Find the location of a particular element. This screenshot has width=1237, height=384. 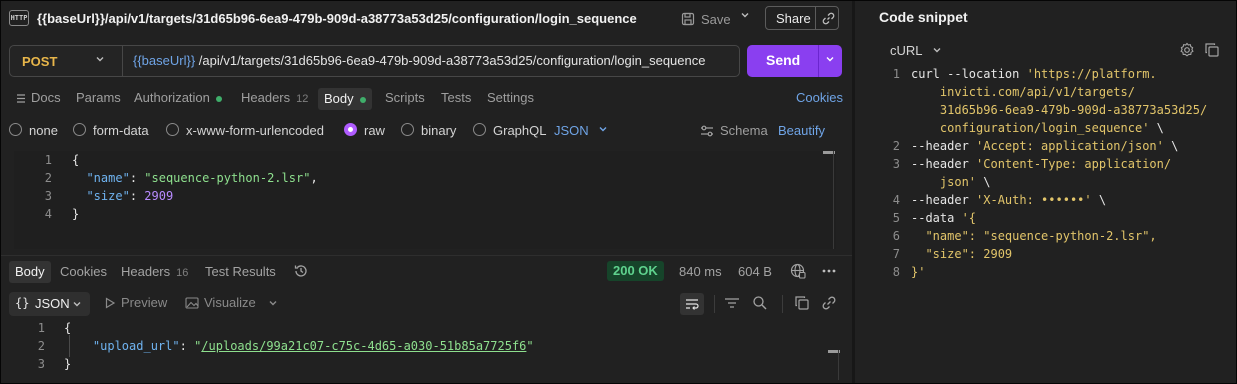

radio-graphql is located at coordinates (479, 129).